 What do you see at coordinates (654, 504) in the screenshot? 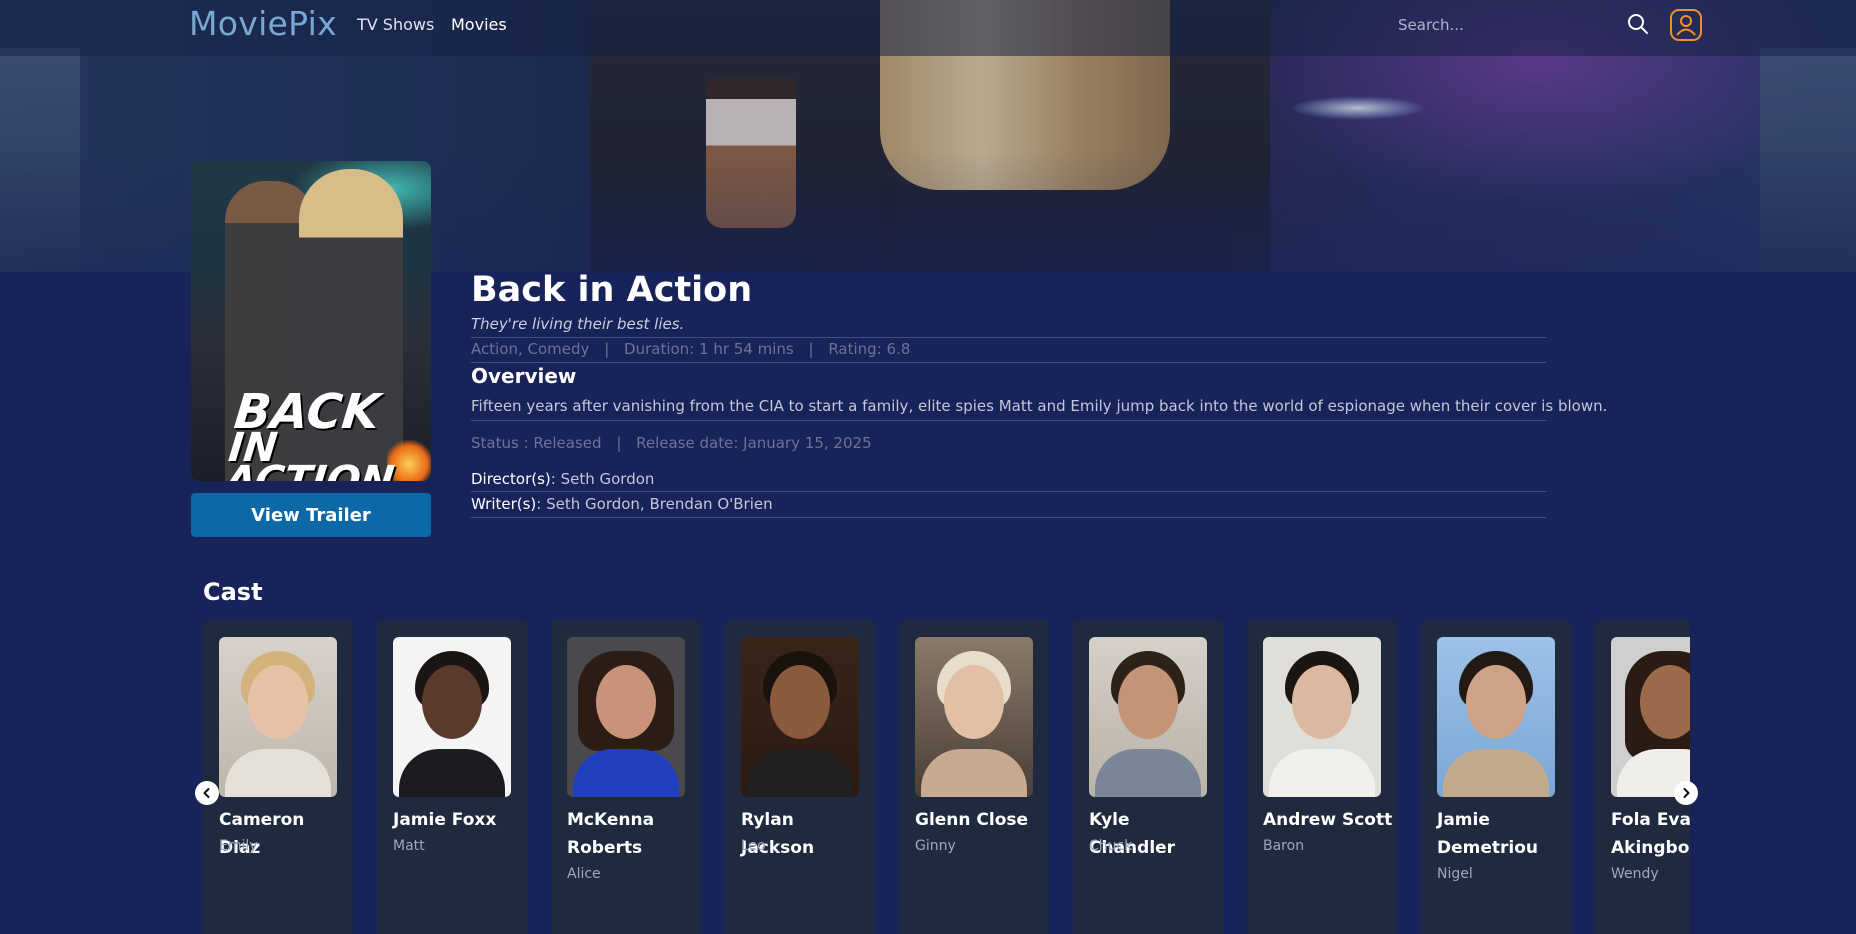
I see `writer-names: : Seth Gordon, Brendan O'Brien` at bounding box center [654, 504].